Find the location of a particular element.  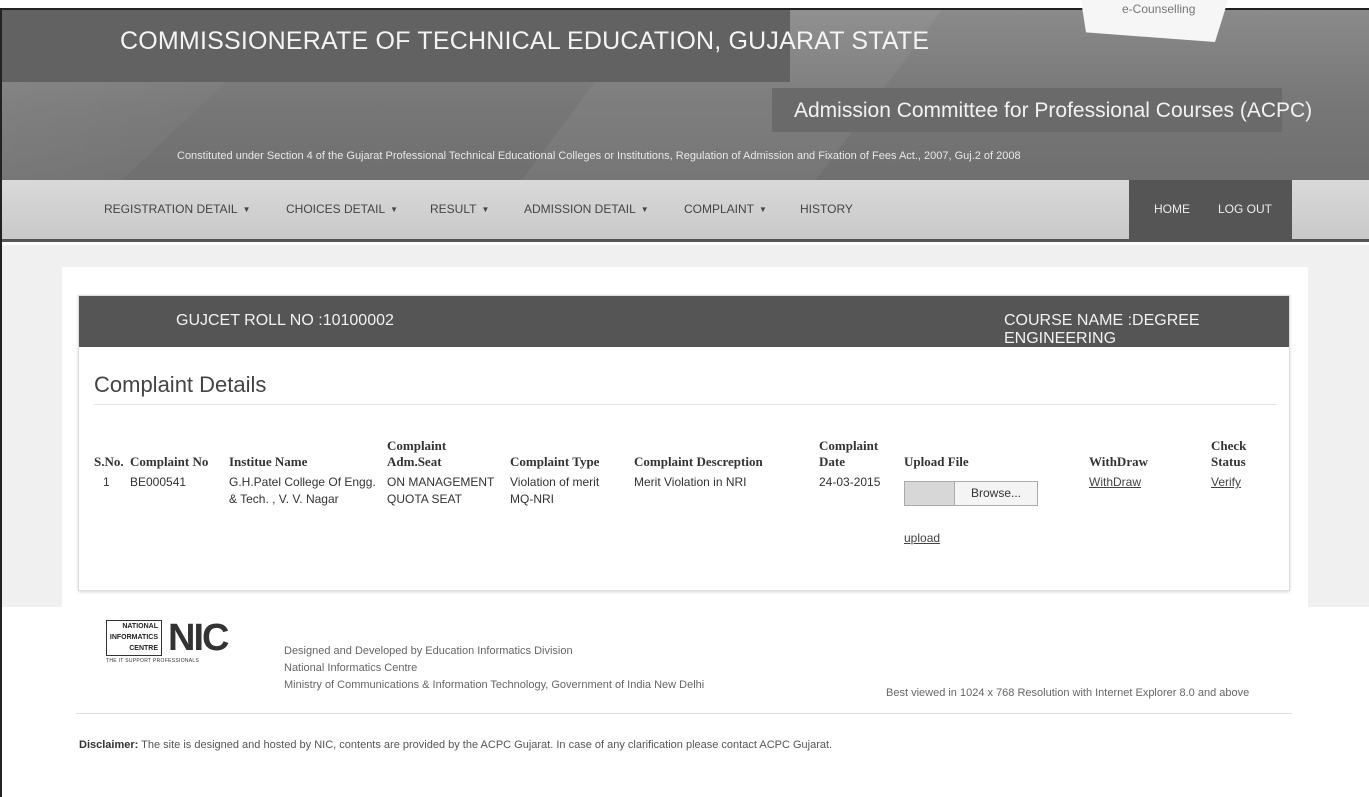

nav-label: CHOICES DETAIL is located at coordinates (336, 209).